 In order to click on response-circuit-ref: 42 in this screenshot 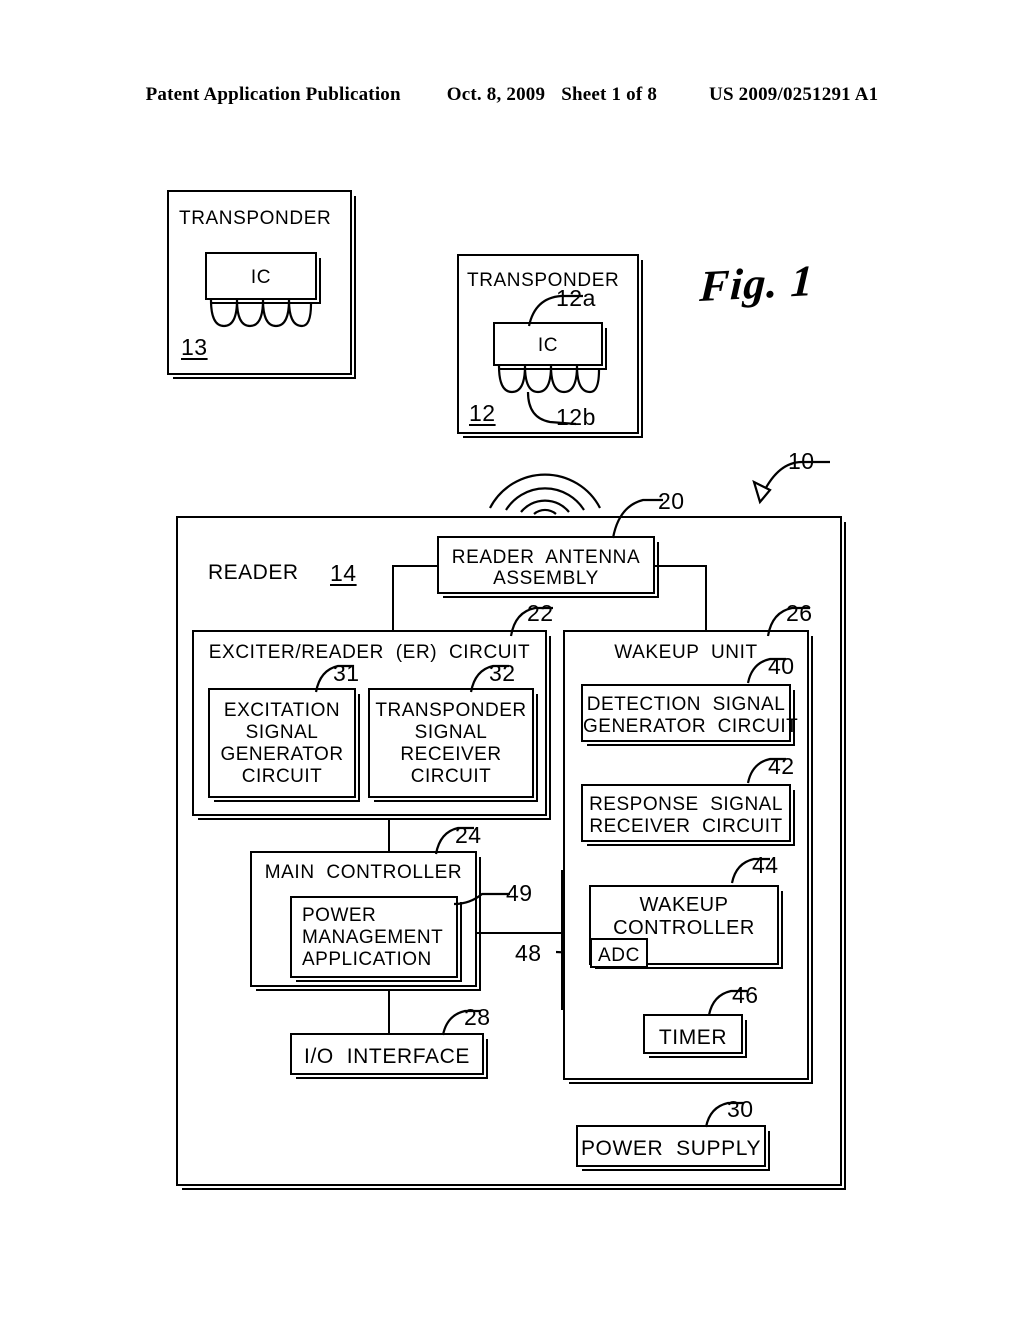, I will do `click(781, 766)`.